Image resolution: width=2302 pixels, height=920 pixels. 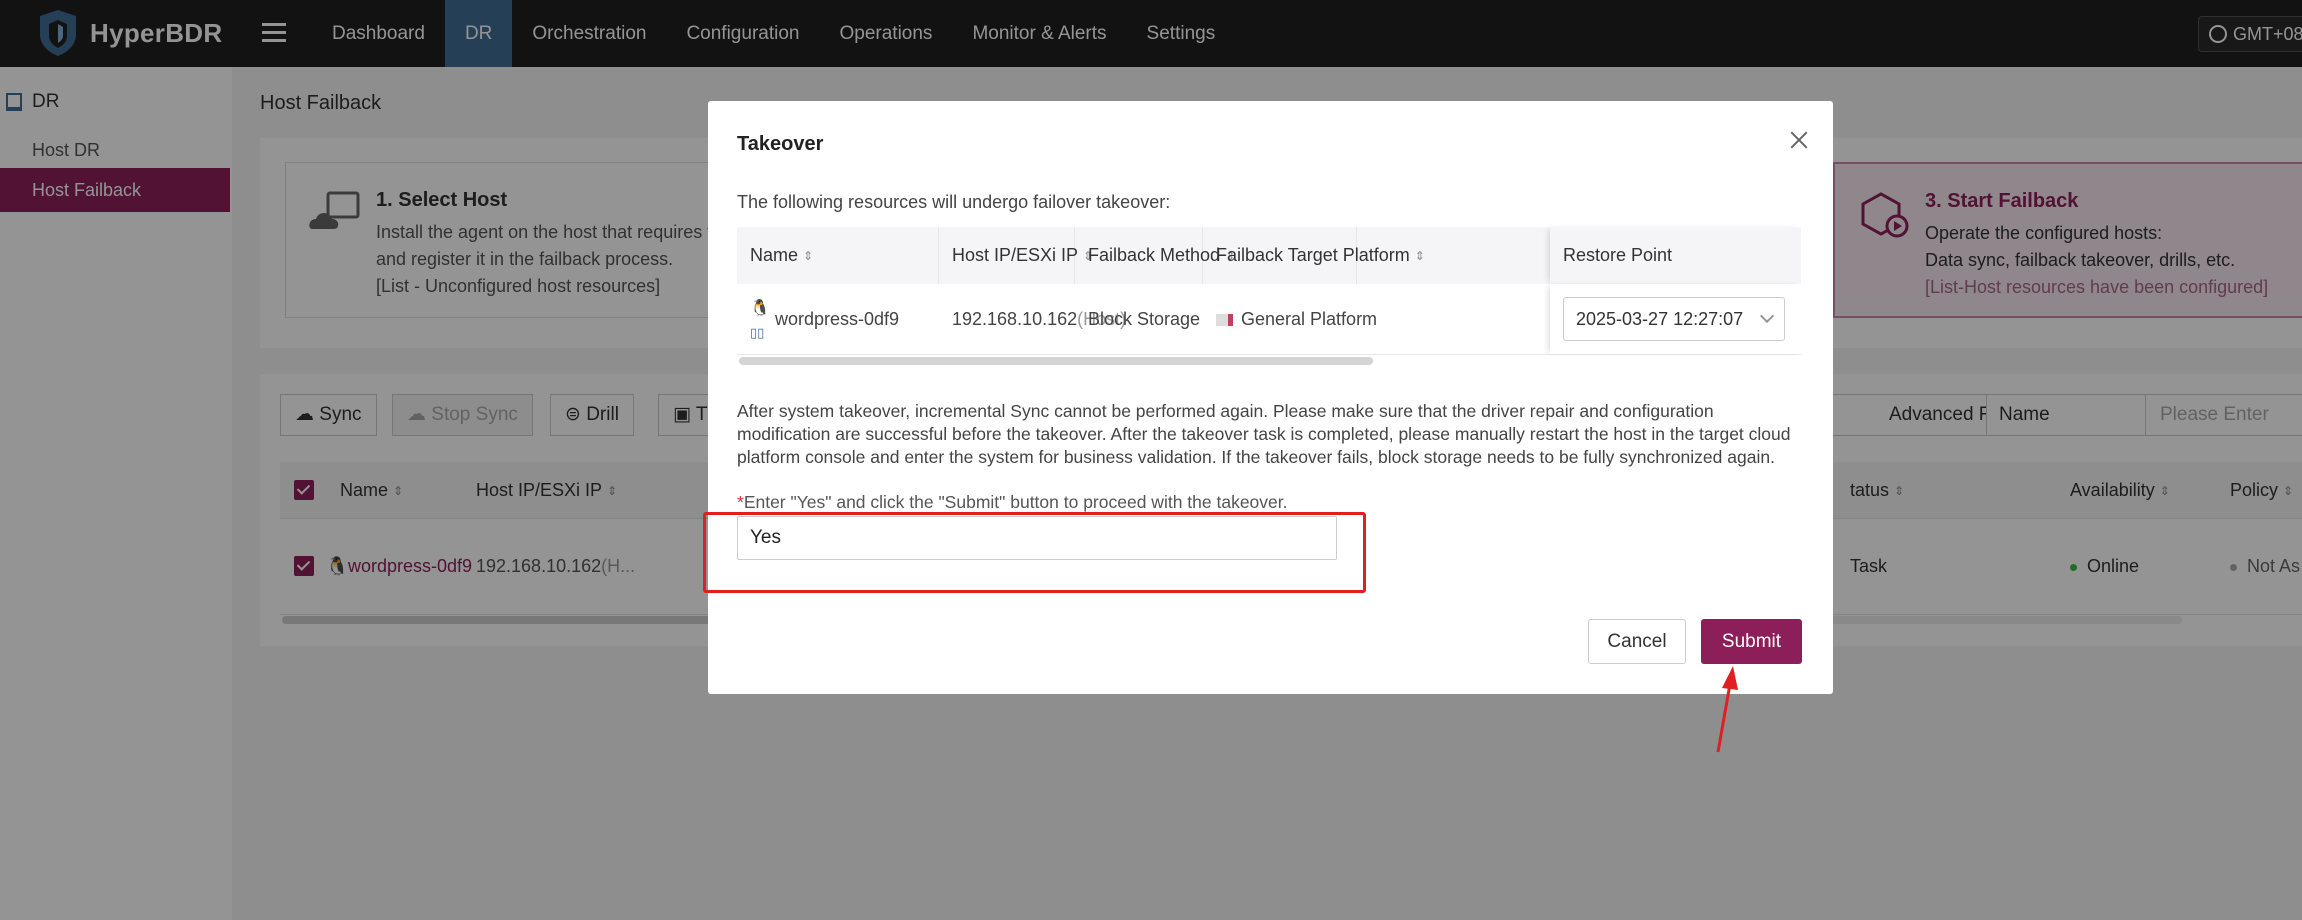 I want to click on col-name-label: Name, so click(x=774, y=255).